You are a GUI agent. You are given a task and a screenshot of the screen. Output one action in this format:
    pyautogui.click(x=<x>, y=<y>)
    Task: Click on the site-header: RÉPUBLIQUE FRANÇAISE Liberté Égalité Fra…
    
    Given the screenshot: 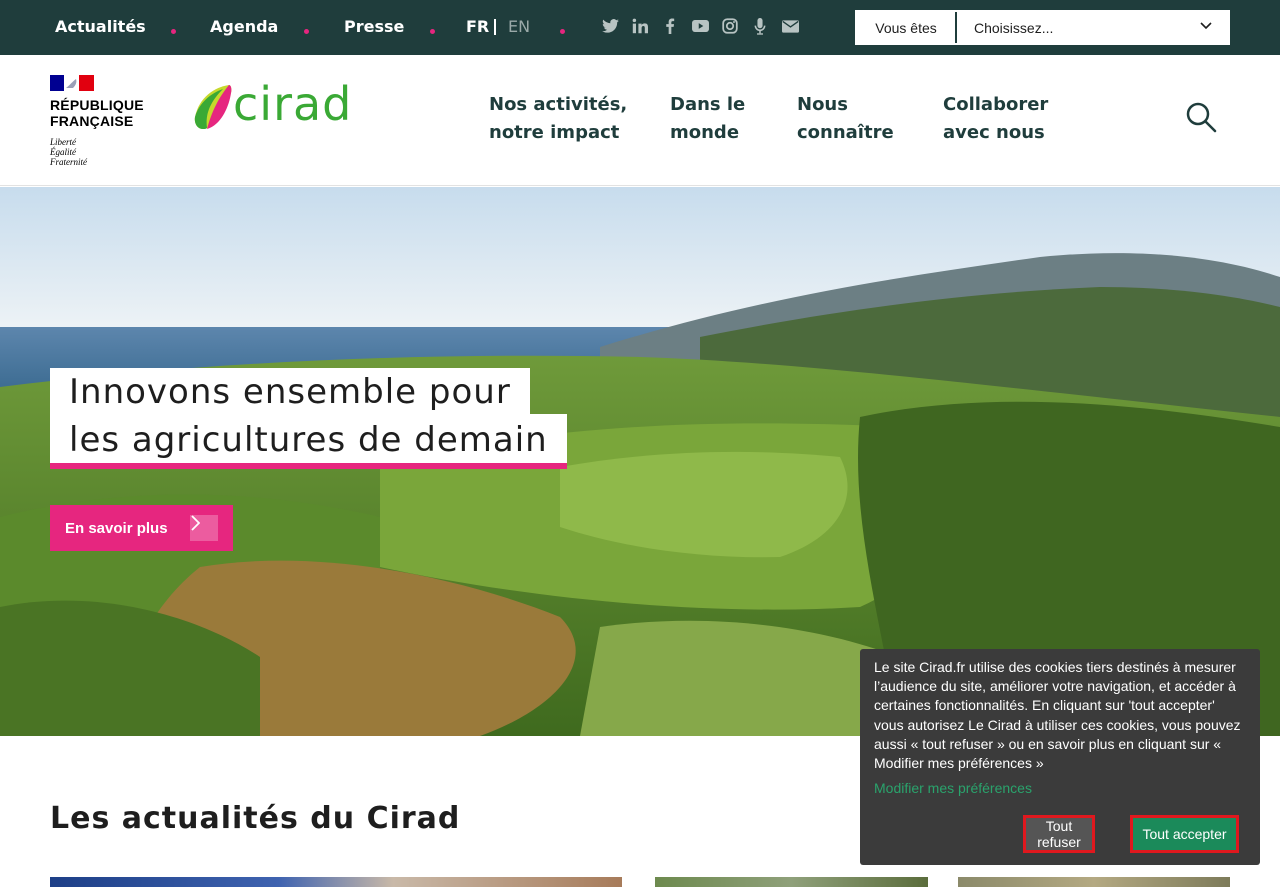 What is the action you would take?
    pyautogui.click(x=640, y=120)
    